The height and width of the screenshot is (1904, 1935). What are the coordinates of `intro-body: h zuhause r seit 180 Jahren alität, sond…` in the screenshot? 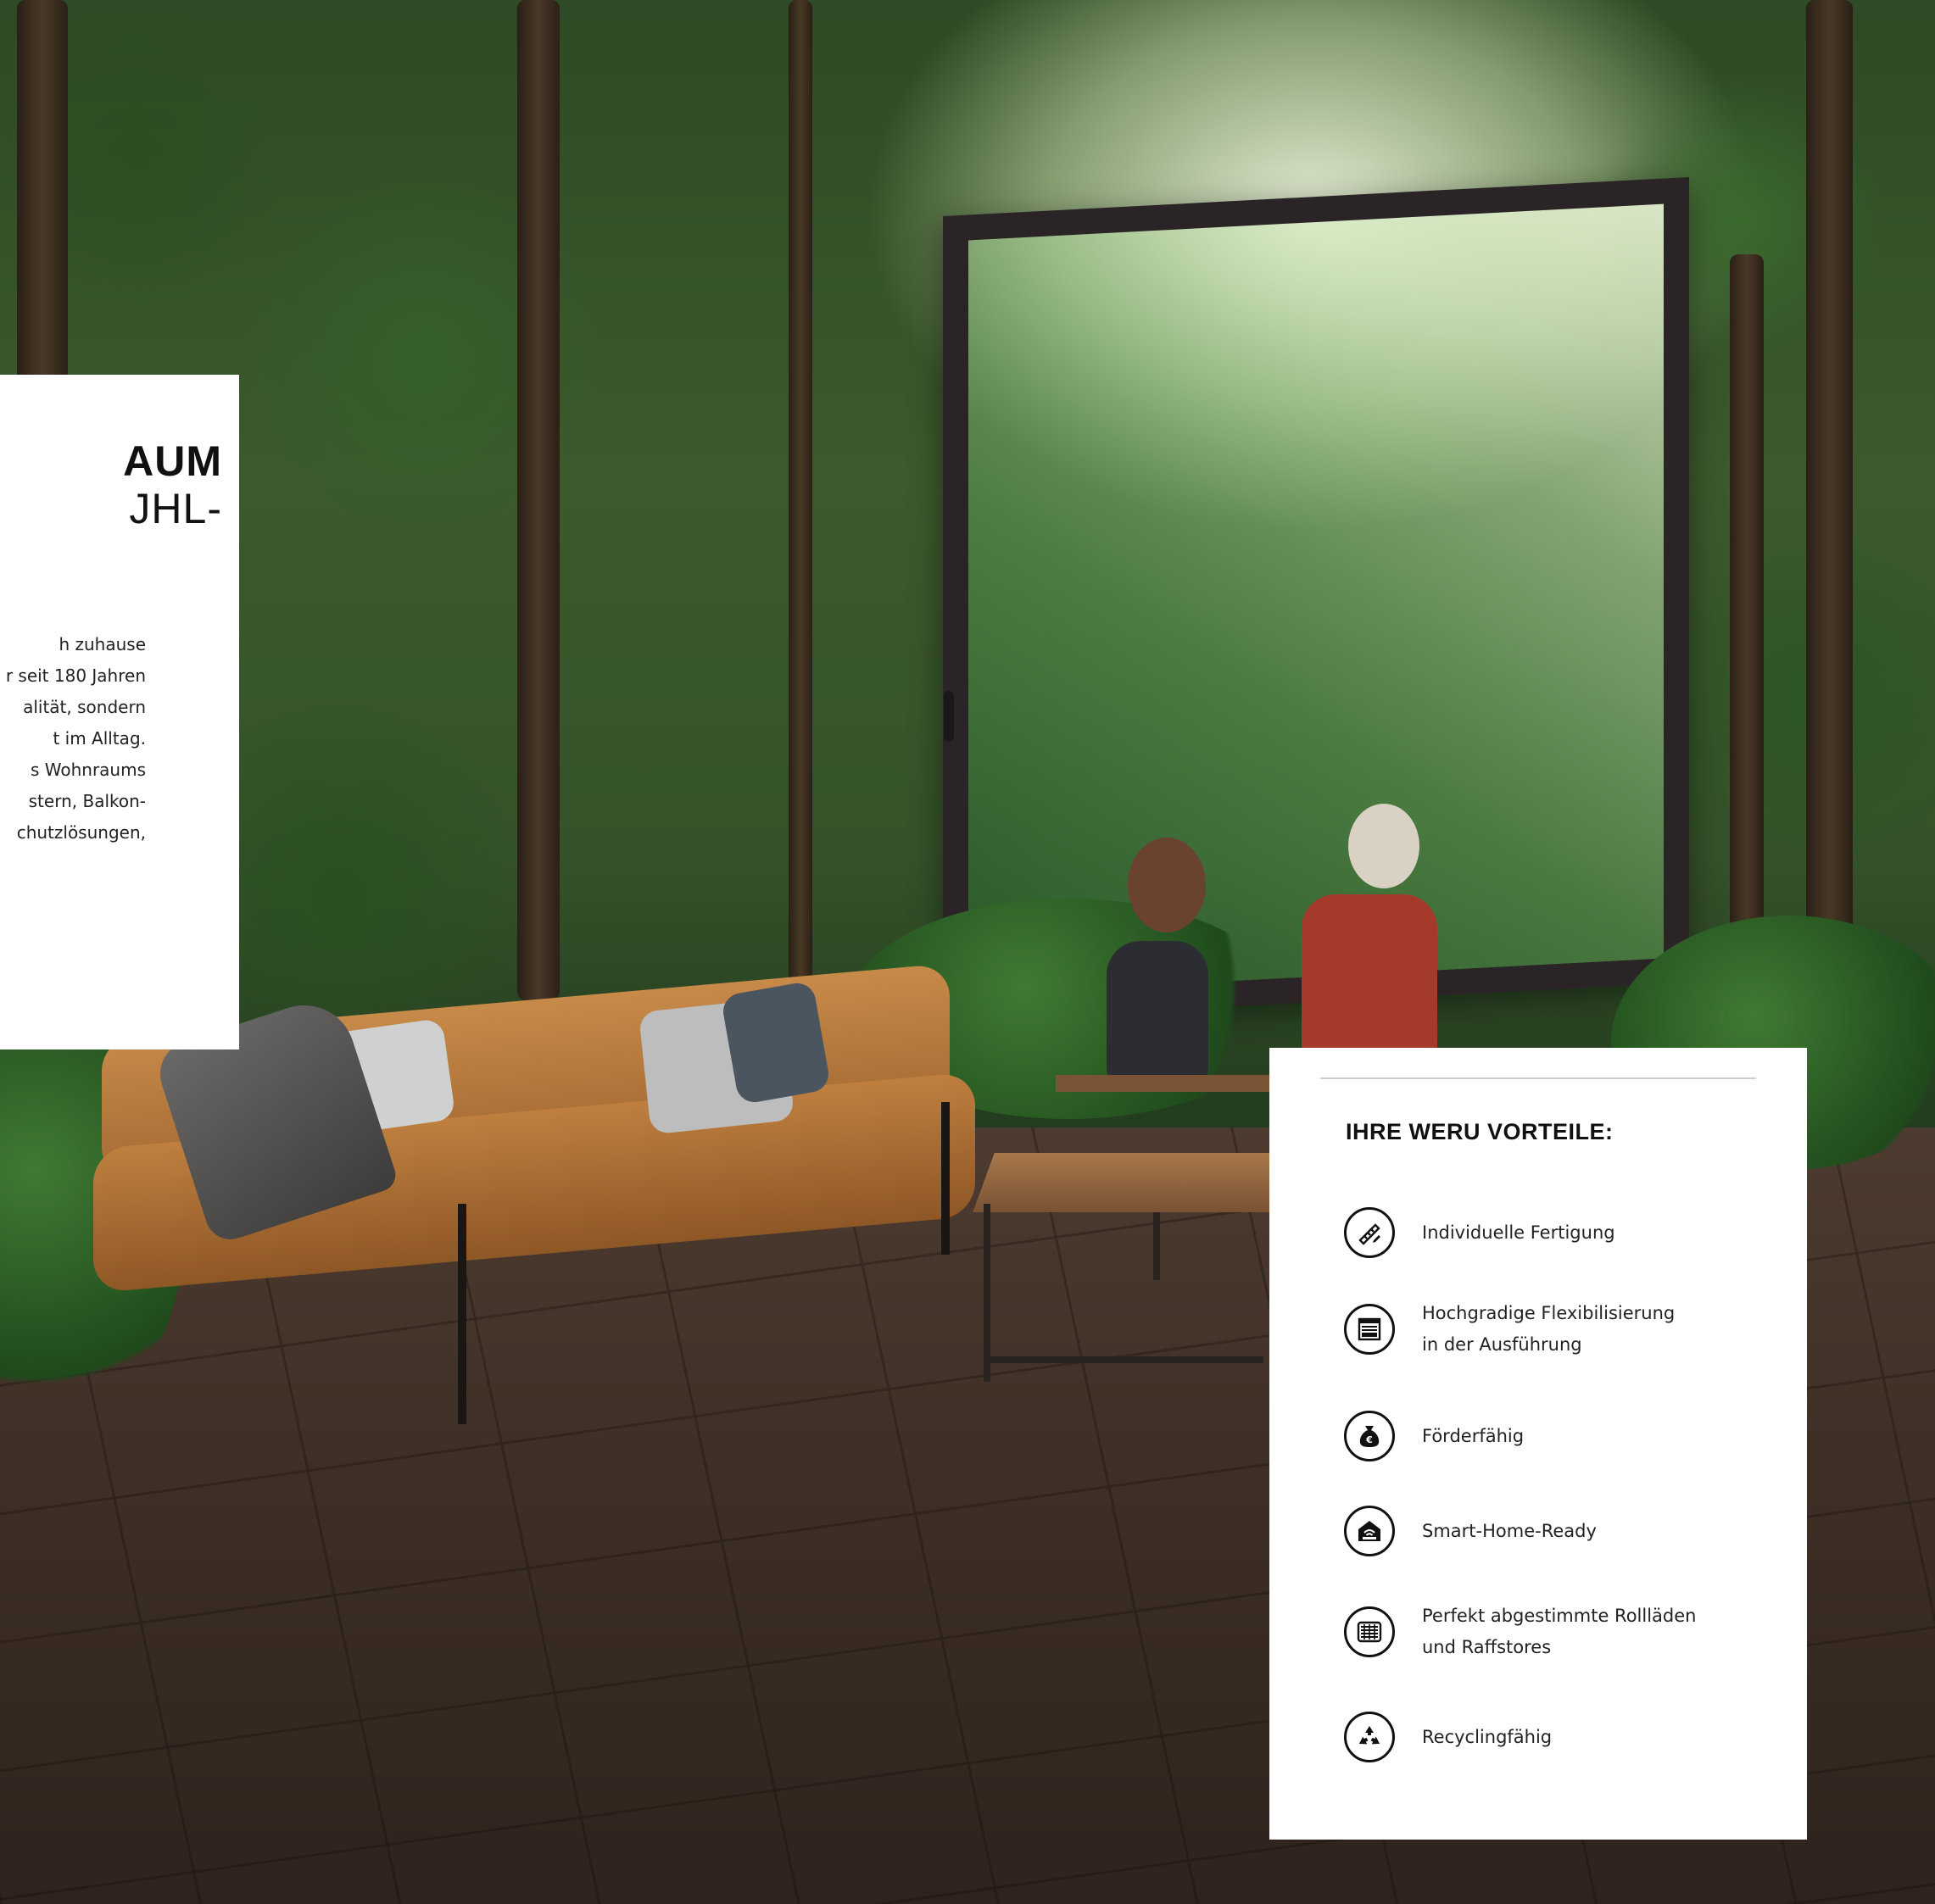 It's located at (73, 739).